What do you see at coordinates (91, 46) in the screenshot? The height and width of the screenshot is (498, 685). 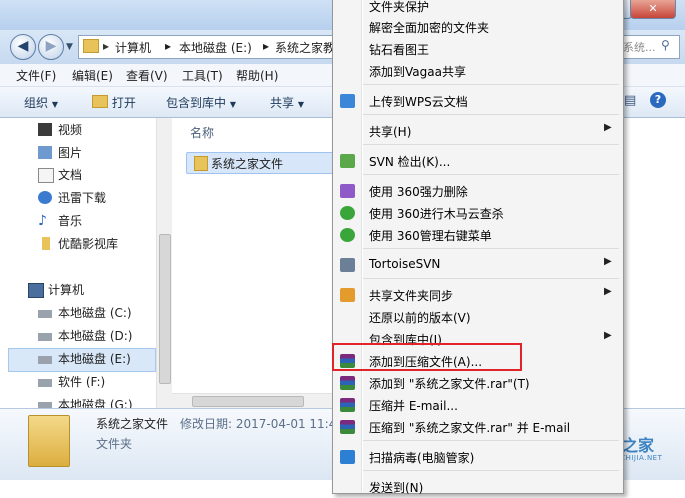 I see `folder-icon` at bounding box center [91, 46].